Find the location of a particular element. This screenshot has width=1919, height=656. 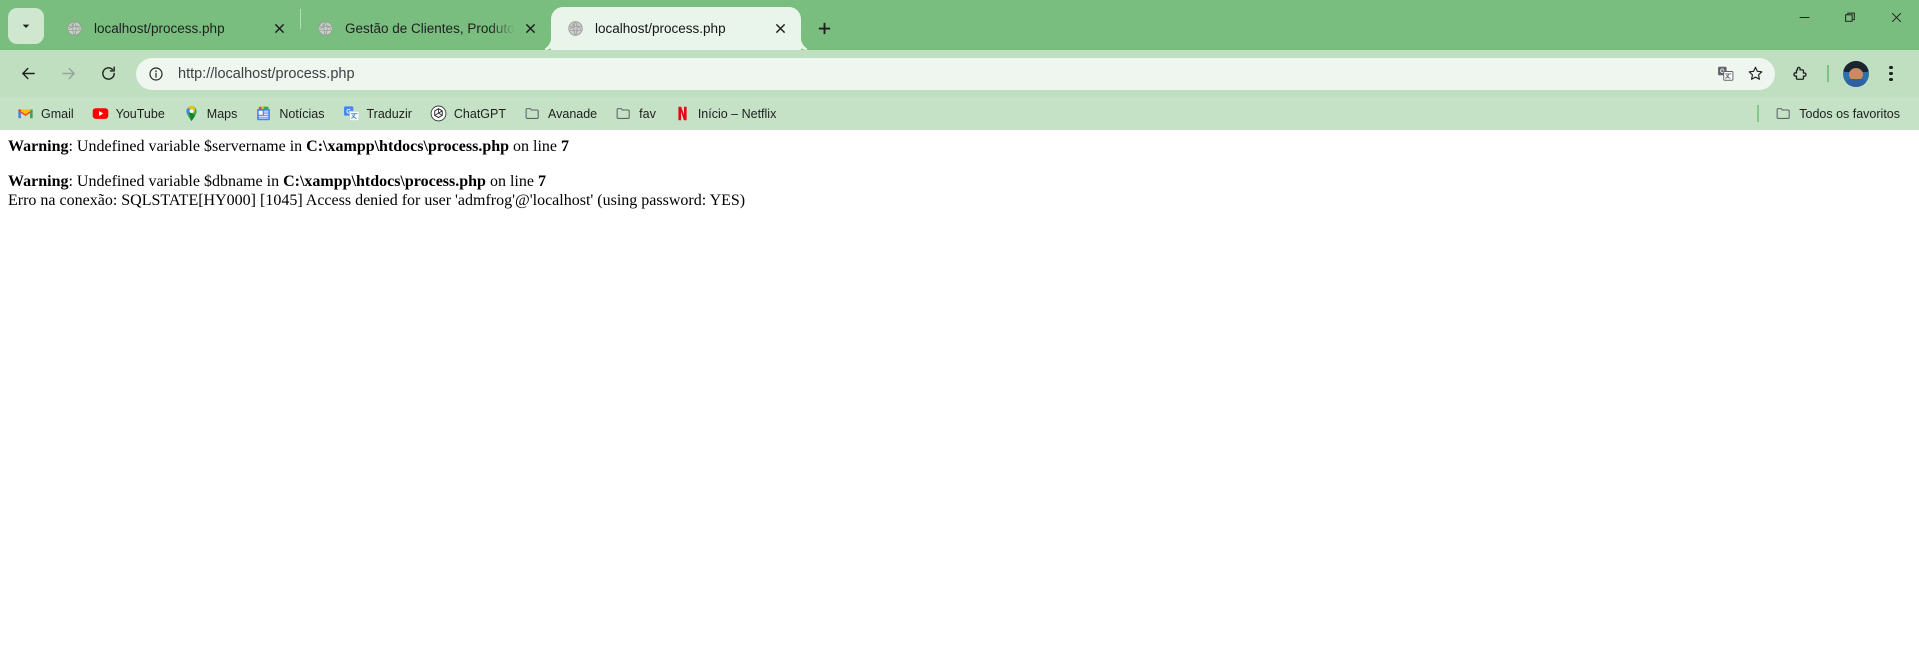

arrow-right-icon is located at coordinates (68, 73).